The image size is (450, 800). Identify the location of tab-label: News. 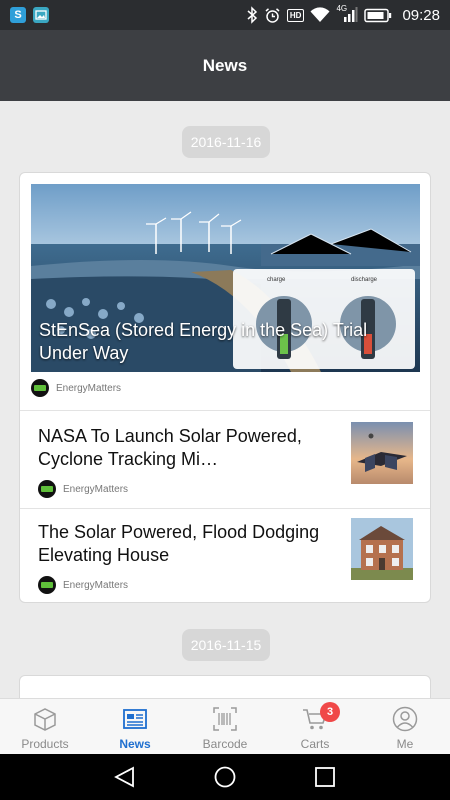
(135, 744).